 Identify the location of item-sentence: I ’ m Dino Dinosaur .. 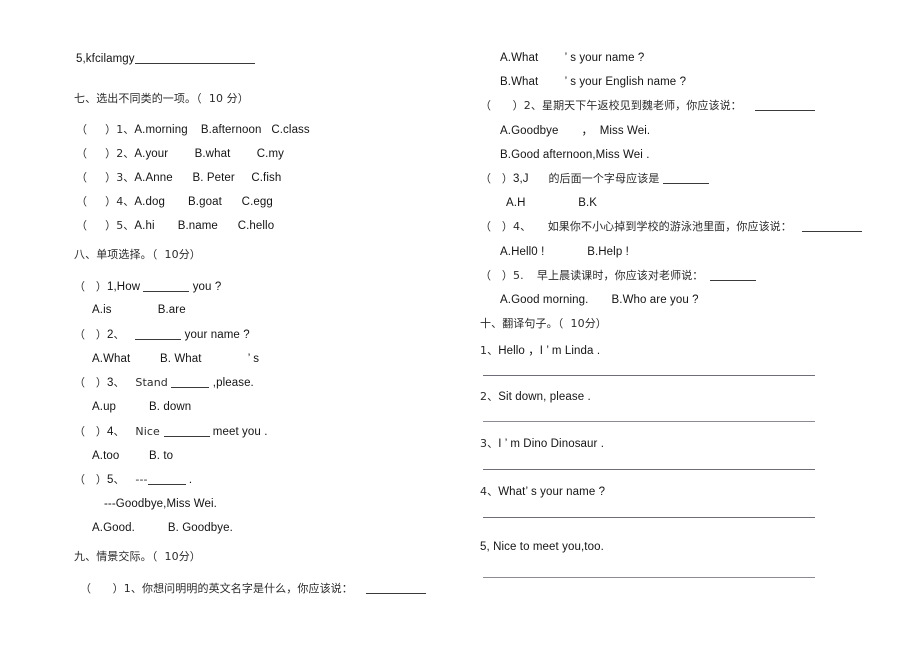
(551, 444).